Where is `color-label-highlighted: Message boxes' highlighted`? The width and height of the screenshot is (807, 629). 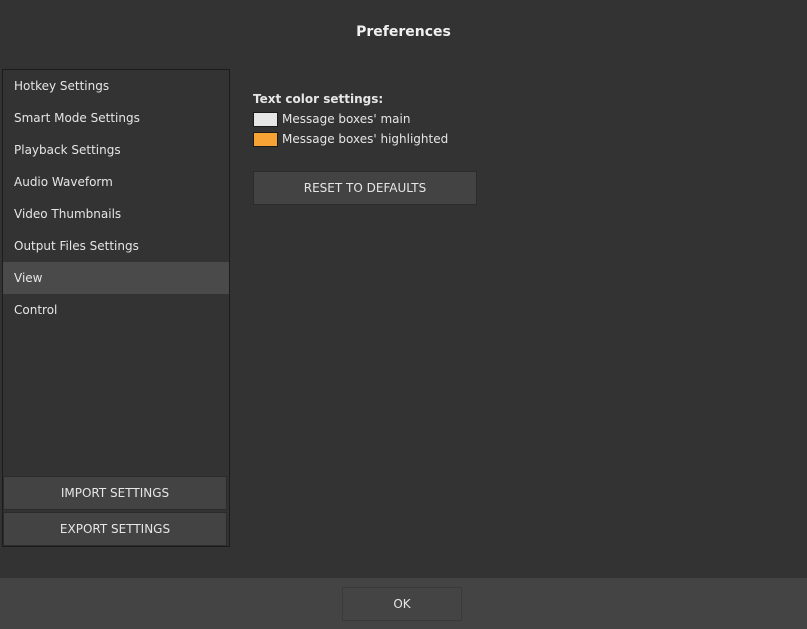 color-label-highlighted: Message boxes' highlighted is located at coordinates (365, 139).